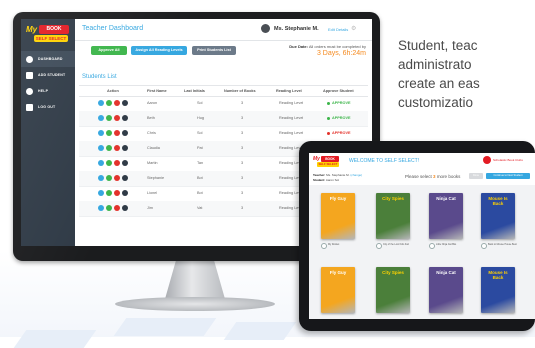 The image size is (535, 348). I want to click on books-count-cell: 3, so click(242, 178).